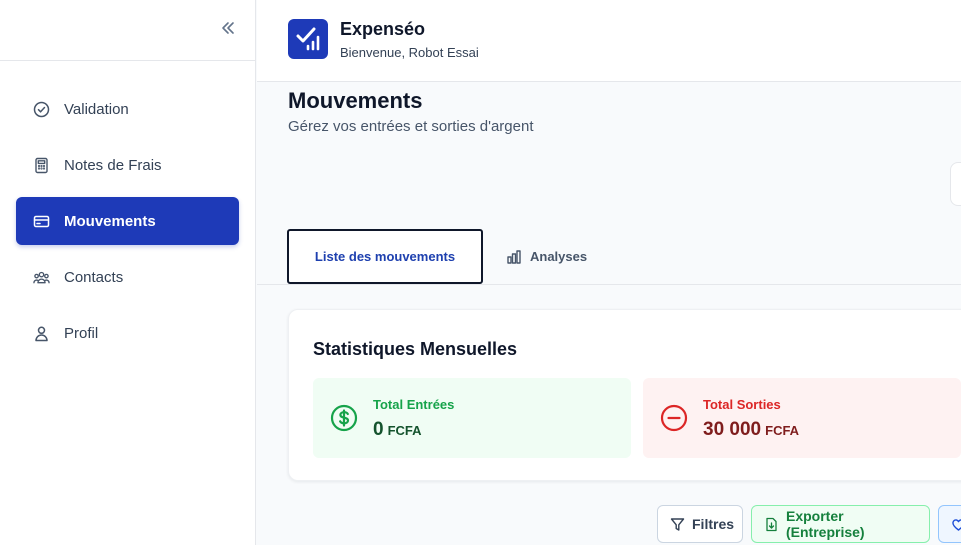 This screenshot has height=545, width=961. I want to click on tab-analyses: Analyses, so click(546, 256).